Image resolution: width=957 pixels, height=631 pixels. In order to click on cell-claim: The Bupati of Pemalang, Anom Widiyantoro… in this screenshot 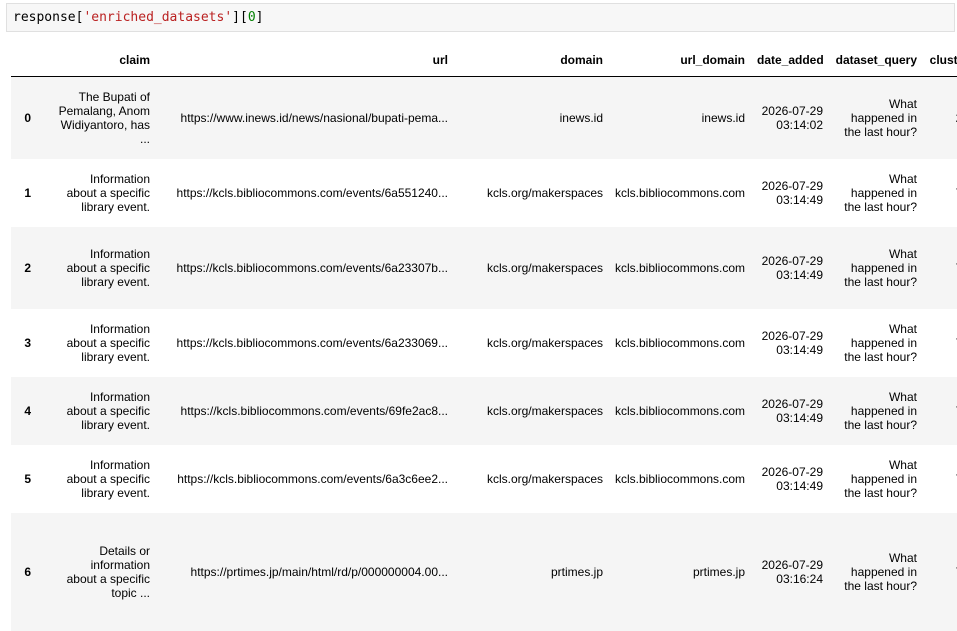, I will do `click(96, 118)`.